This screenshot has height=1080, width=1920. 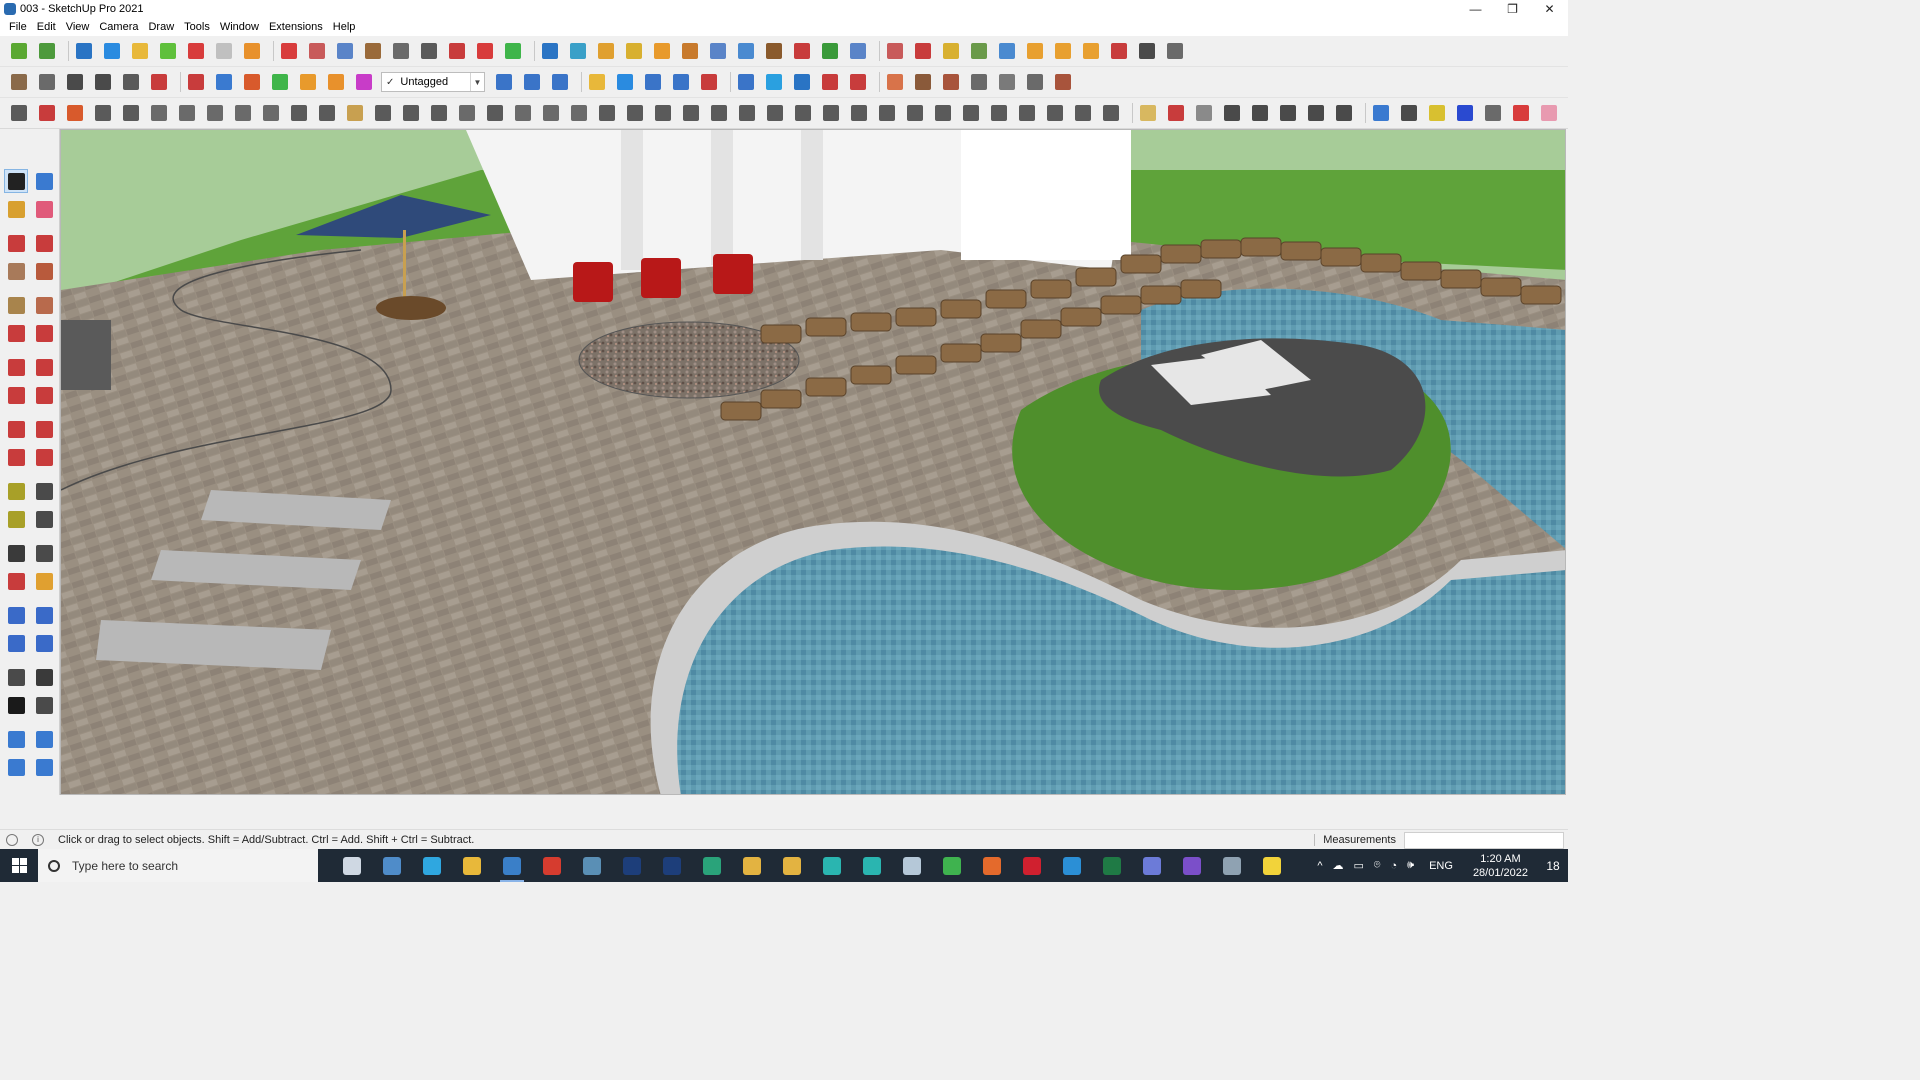 What do you see at coordinates (1553, 865) in the screenshot?
I see `notification-center-icon: 18` at bounding box center [1553, 865].